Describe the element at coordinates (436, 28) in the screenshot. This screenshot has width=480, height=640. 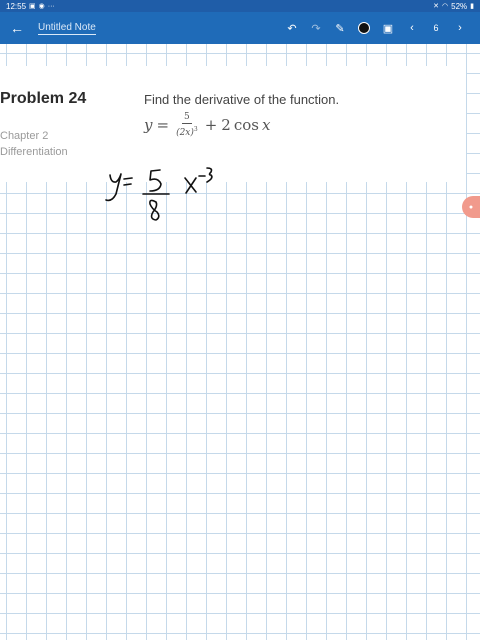
I see `page-number: 6` at that location.